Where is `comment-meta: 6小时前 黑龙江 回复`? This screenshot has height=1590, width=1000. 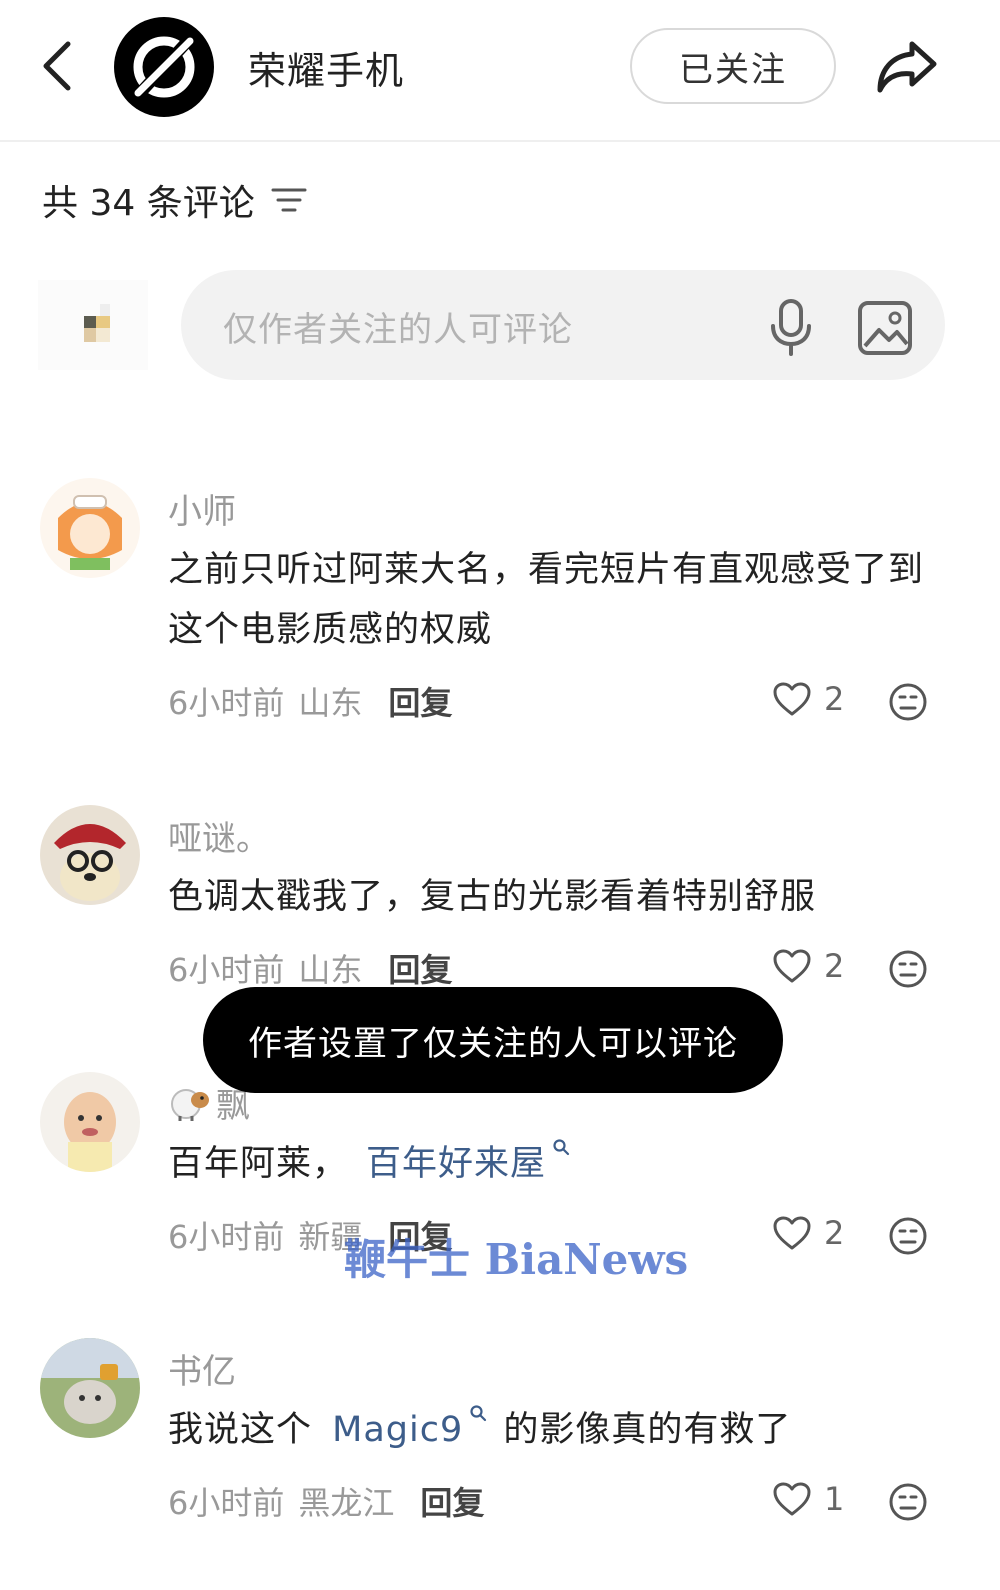
comment-meta: 6小时前 黑龙江 回复 is located at coordinates (326, 1501).